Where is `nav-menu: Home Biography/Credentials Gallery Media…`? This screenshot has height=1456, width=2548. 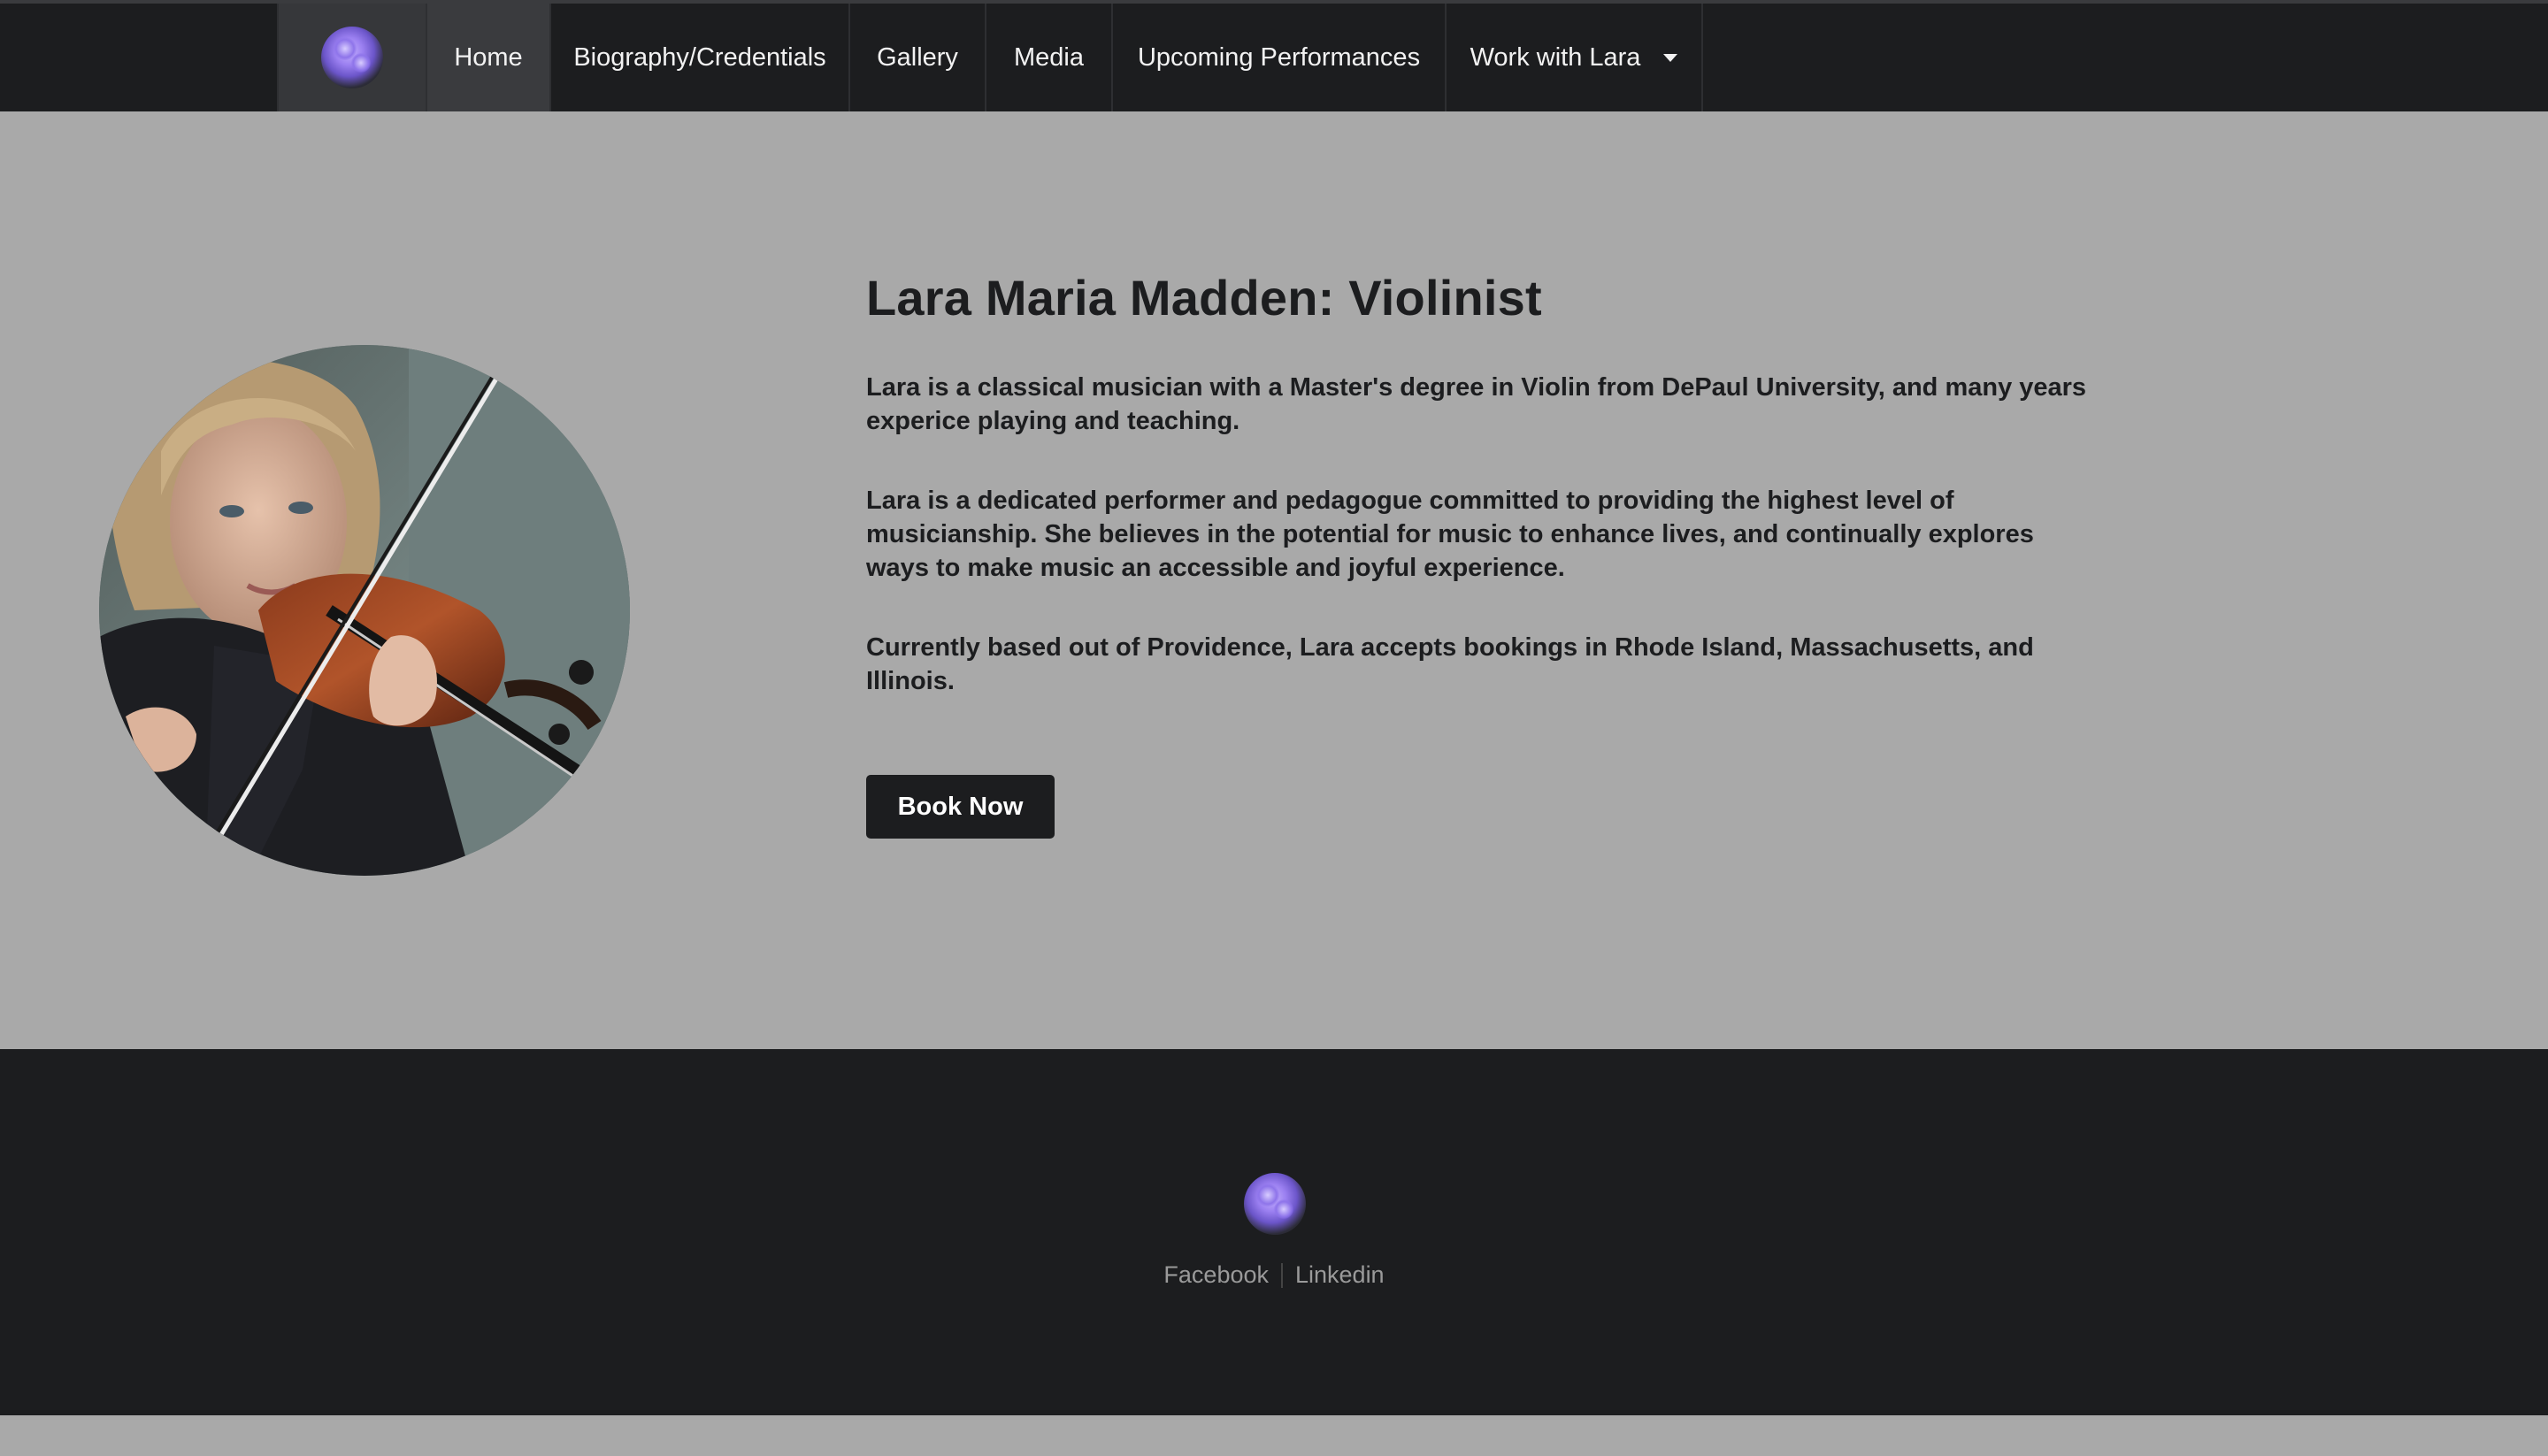 nav-menu: Home Biography/Credentials Gallery Media… is located at coordinates (990, 57).